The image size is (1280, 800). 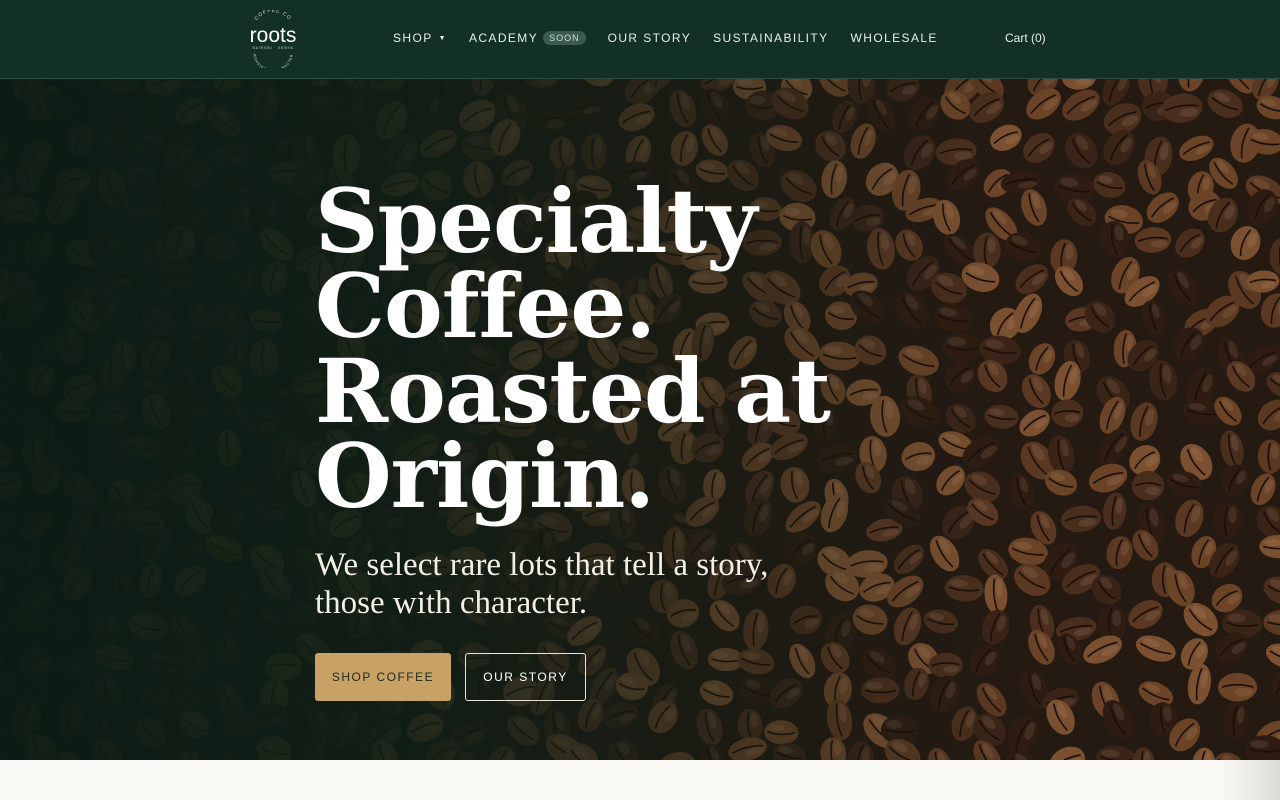 What do you see at coordinates (383, 677) in the screenshot?
I see `shop-coffee-button: Shop Coffee` at bounding box center [383, 677].